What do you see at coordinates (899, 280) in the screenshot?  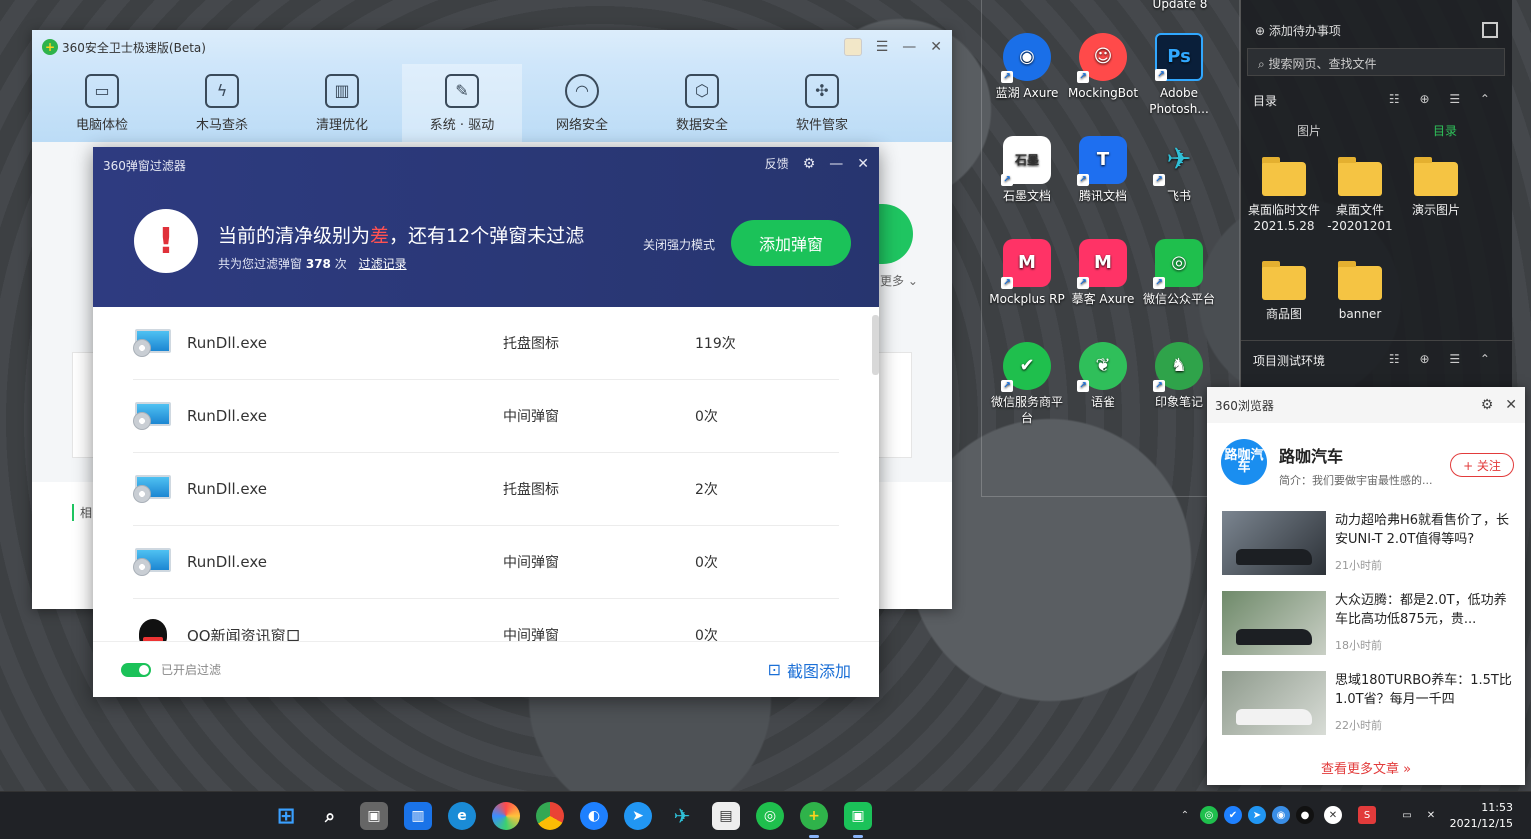 I see `more-link: 更多 ⌄` at bounding box center [899, 280].